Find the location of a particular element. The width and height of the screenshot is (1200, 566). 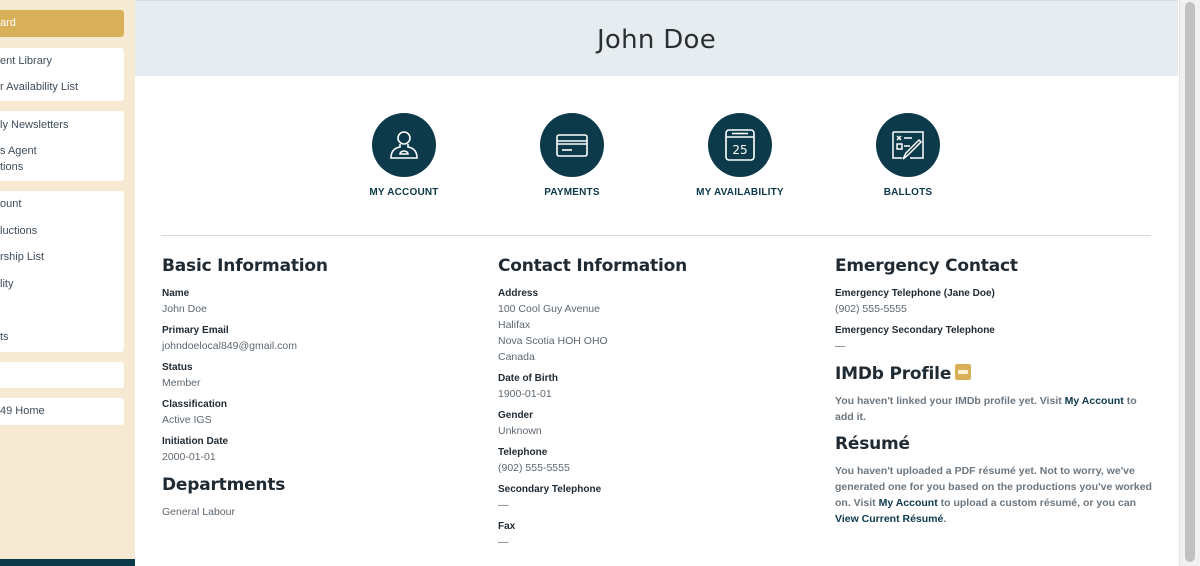

profile-header: John Doe is located at coordinates (656, 38).